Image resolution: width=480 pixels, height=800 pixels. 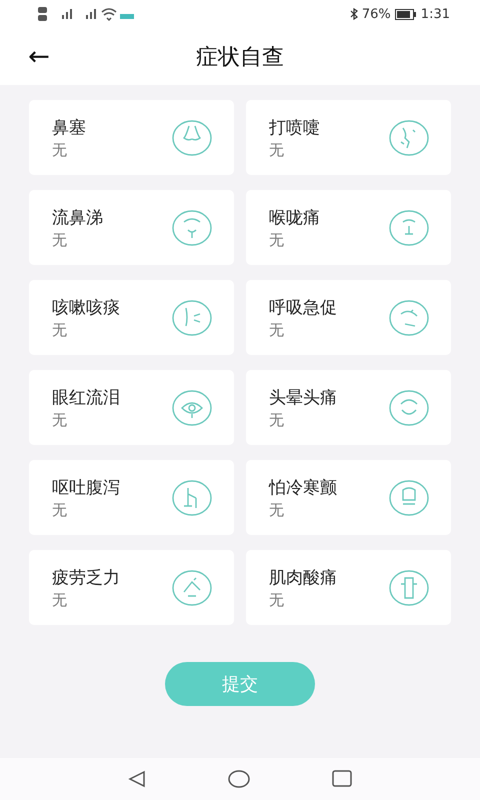 I want to click on recents-nav-icon, so click(x=342, y=779).